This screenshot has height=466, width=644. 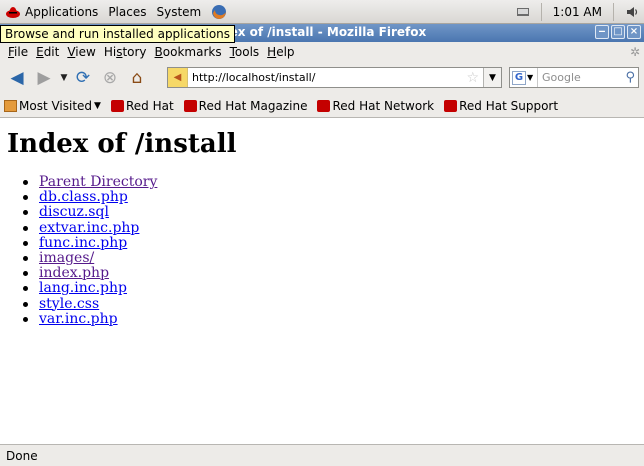 I want to click on menu-view: View, so click(x=81, y=52).